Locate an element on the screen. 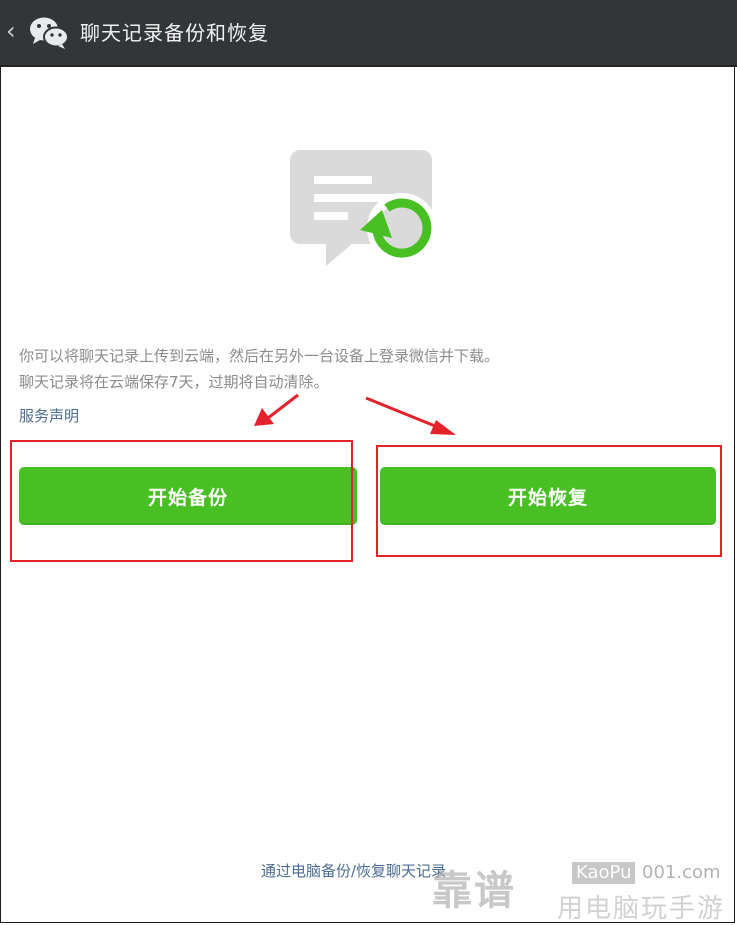  title-bar: ‹ 聊天记录备份和恢复 is located at coordinates (368, 33).